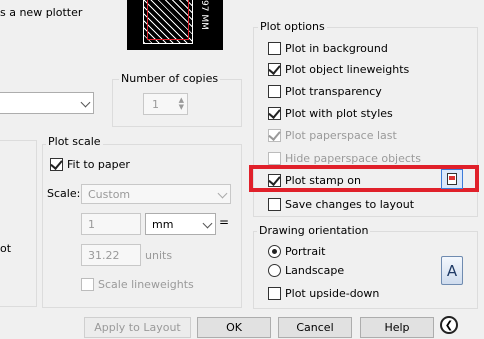  Describe the element at coordinates (74, 141) in the screenshot. I see `plot-scale-label: Plot scale` at that location.